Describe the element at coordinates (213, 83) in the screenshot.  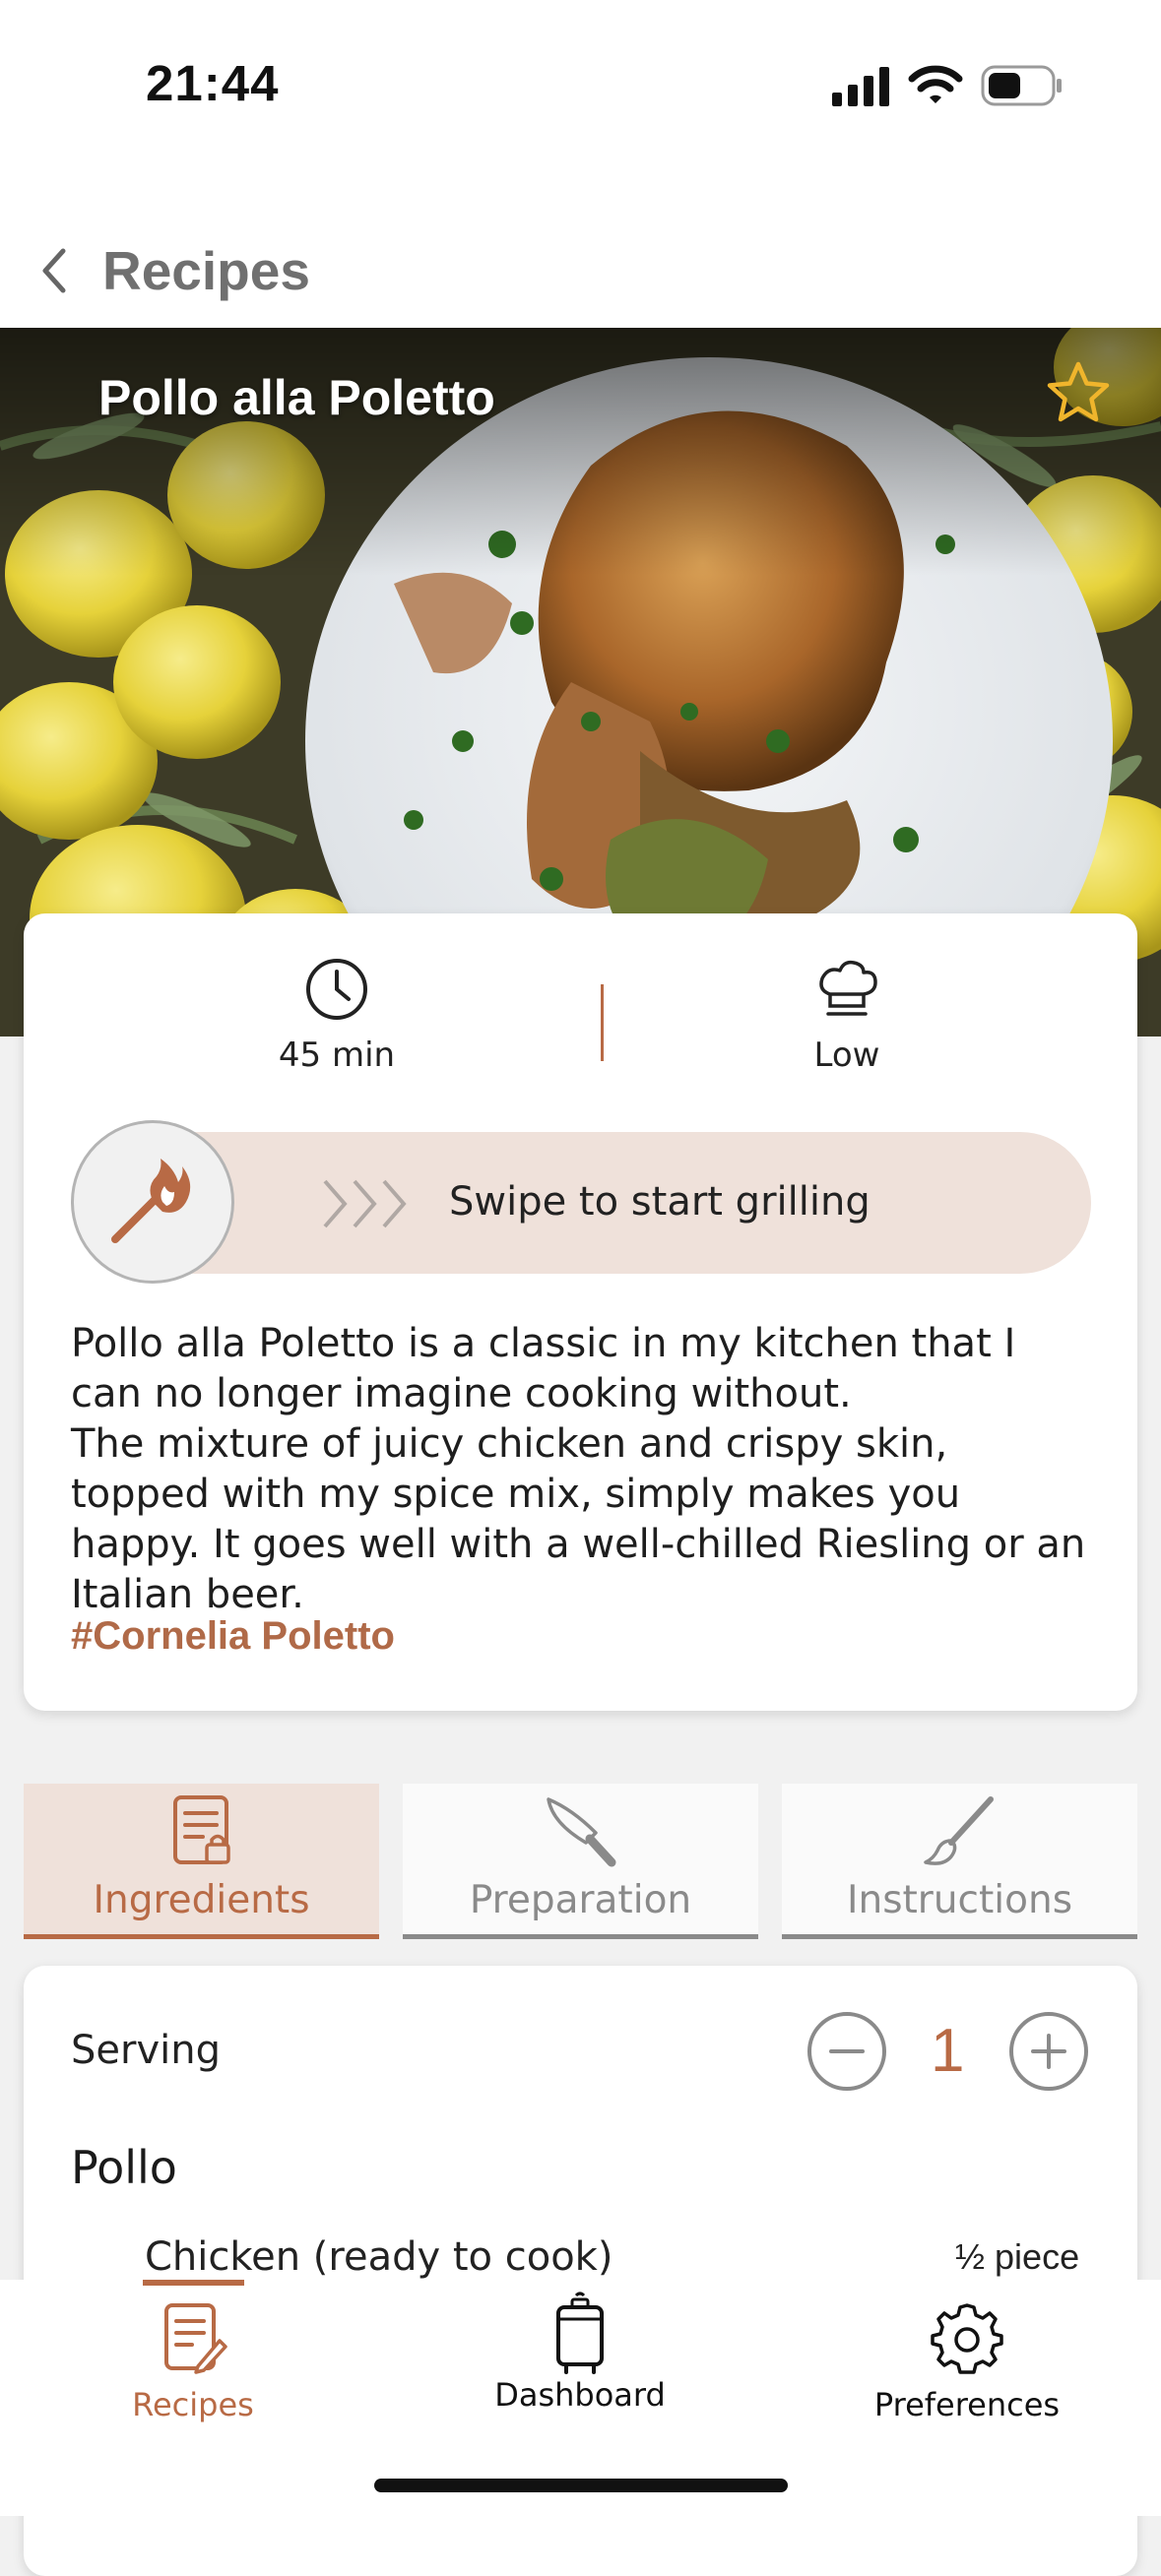
I see `status-time: 21:44` at that location.